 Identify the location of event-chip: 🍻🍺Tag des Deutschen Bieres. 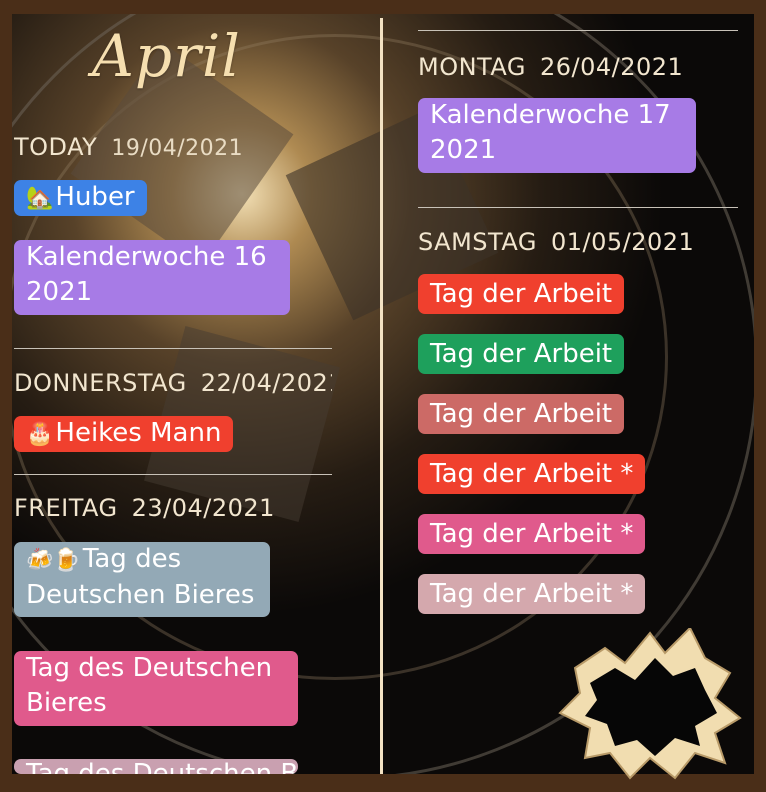
(142, 579).